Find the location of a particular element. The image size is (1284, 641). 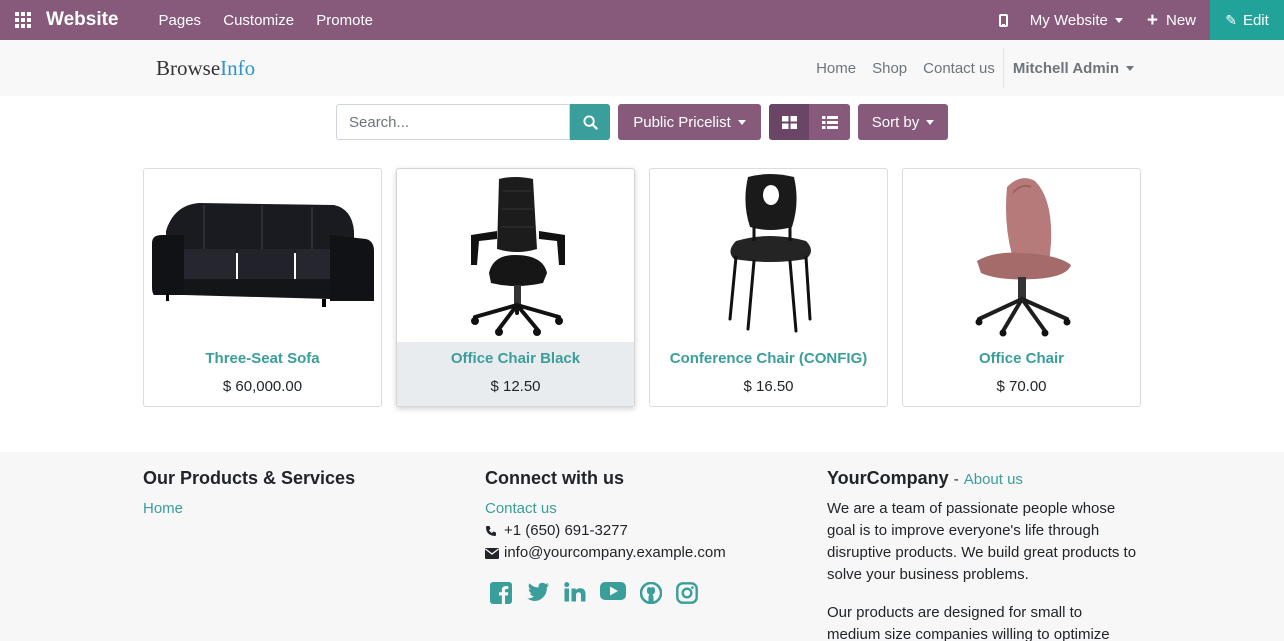

product-card: Office Chair Black $ 12.50 is located at coordinates (515, 287).